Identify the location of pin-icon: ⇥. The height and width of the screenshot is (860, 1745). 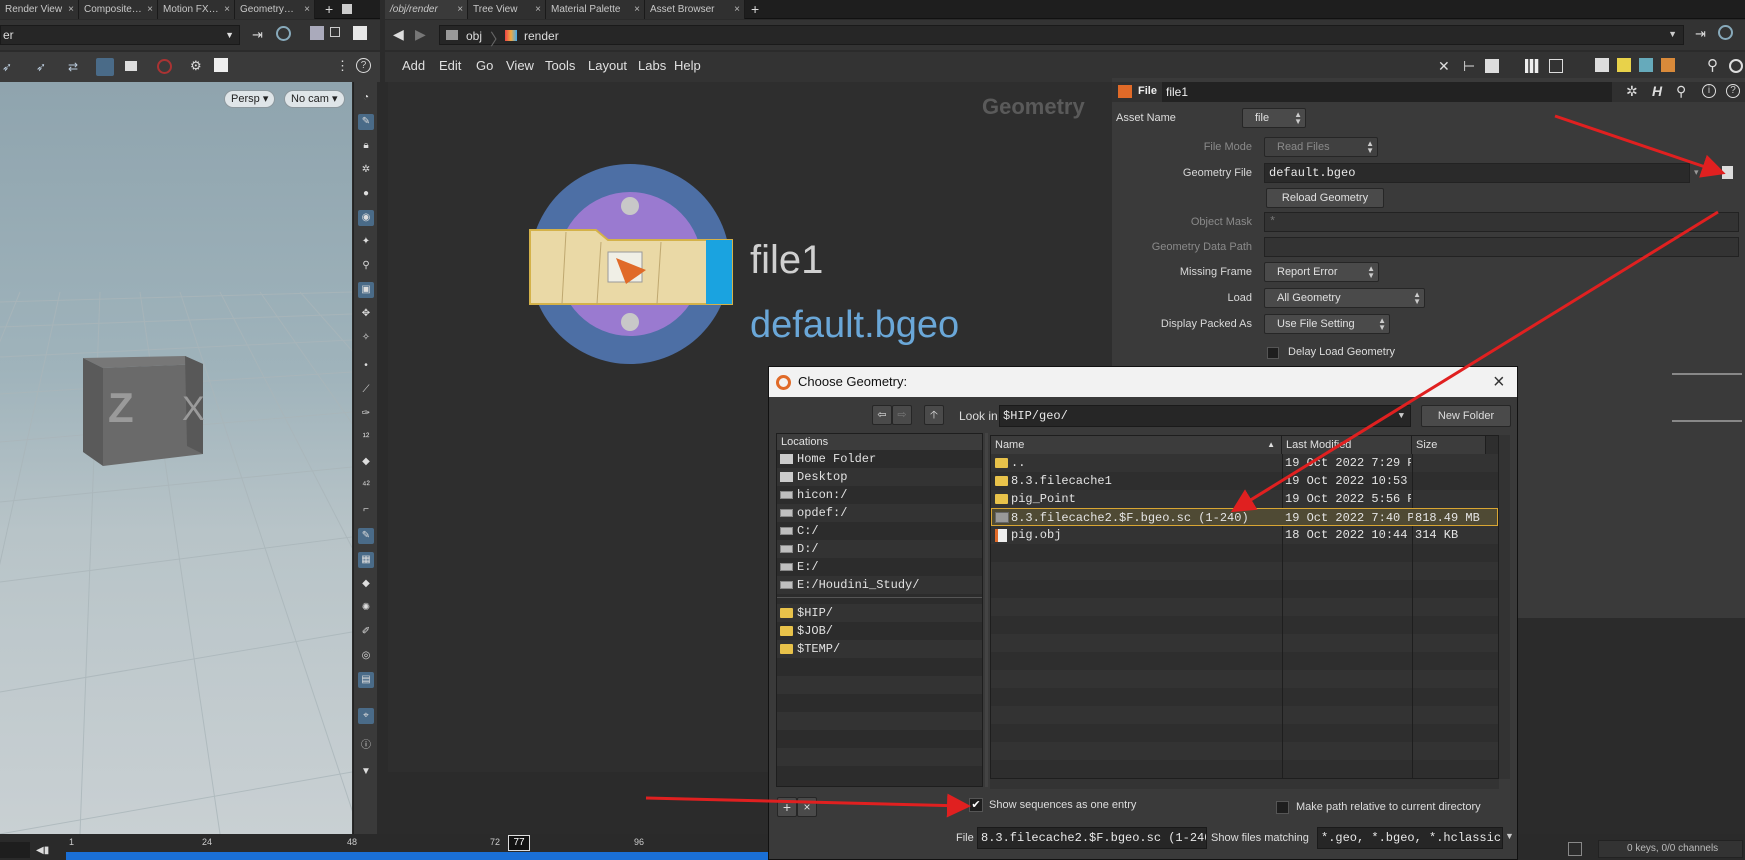
(257, 35).